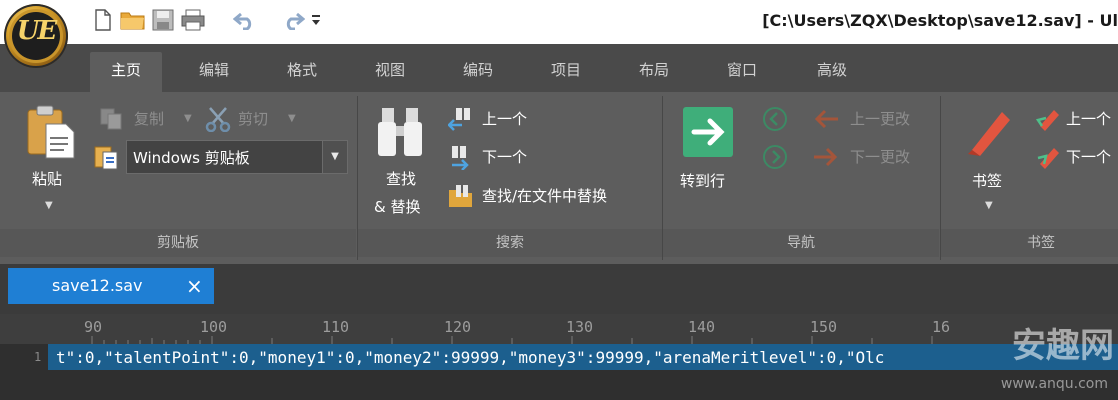  I want to click on copy-label: 复制, so click(149, 119).